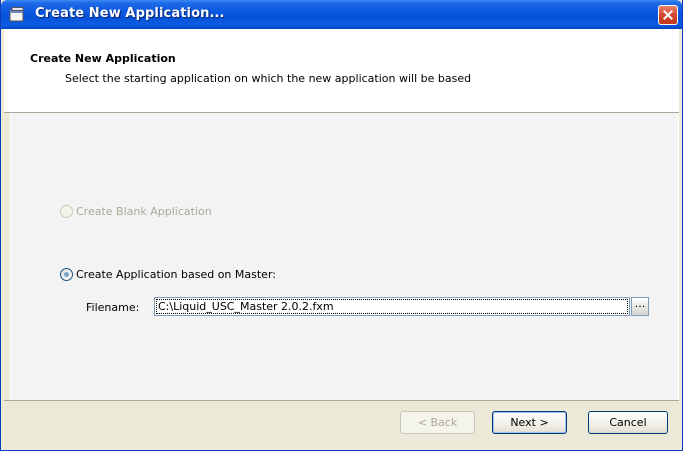 Image resolution: width=683 pixels, height=451 pixels. What do you see at coordinates (16, 14) in the screenshot?
I see `application-window-icon` at bounding box center [16, 14].